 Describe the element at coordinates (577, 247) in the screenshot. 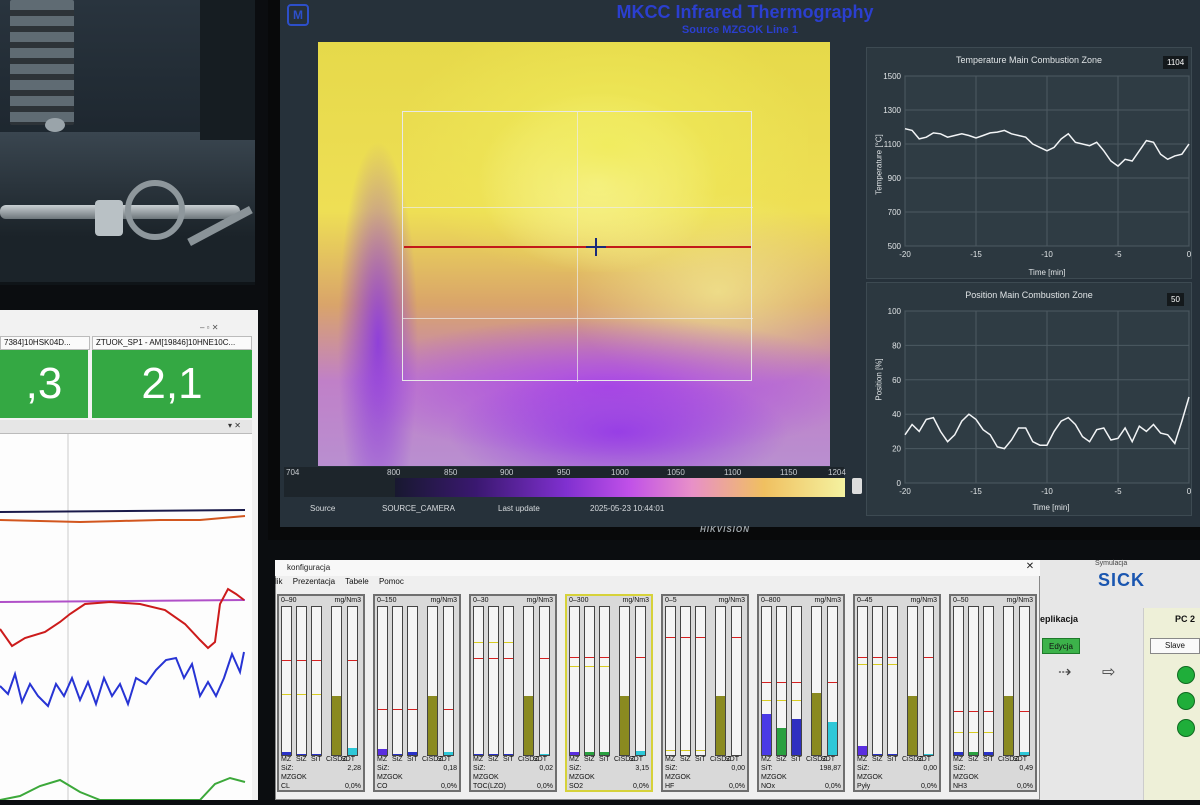

I see `profile-line` at that location.